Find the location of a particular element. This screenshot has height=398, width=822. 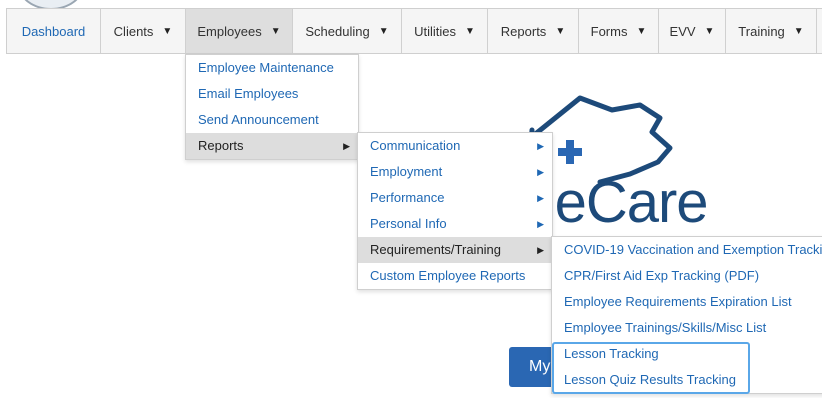

menu-item-employee-maintenance: Employee Maintenance is located at coordinates (272, 68).